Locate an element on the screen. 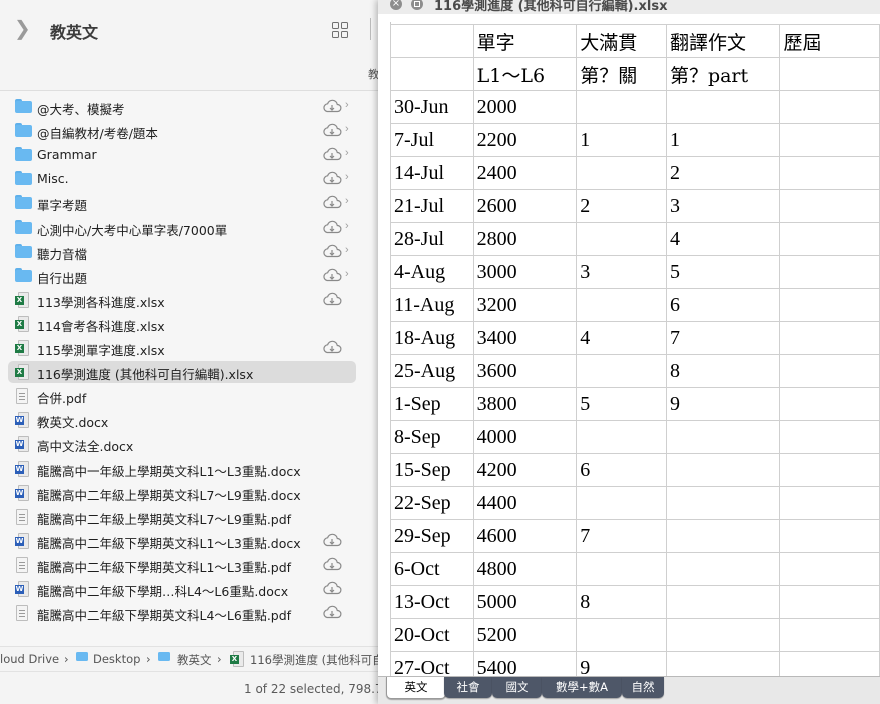 Image resolution: width=880 pixels, height=704 pixels. cell: 3800 is located at coordinates (525, 404).